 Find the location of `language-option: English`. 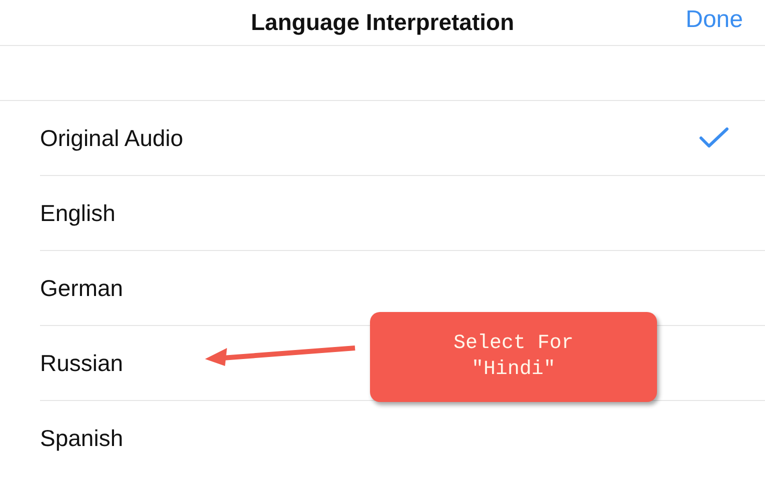

language-option: English is located at coordinates (402, 213).